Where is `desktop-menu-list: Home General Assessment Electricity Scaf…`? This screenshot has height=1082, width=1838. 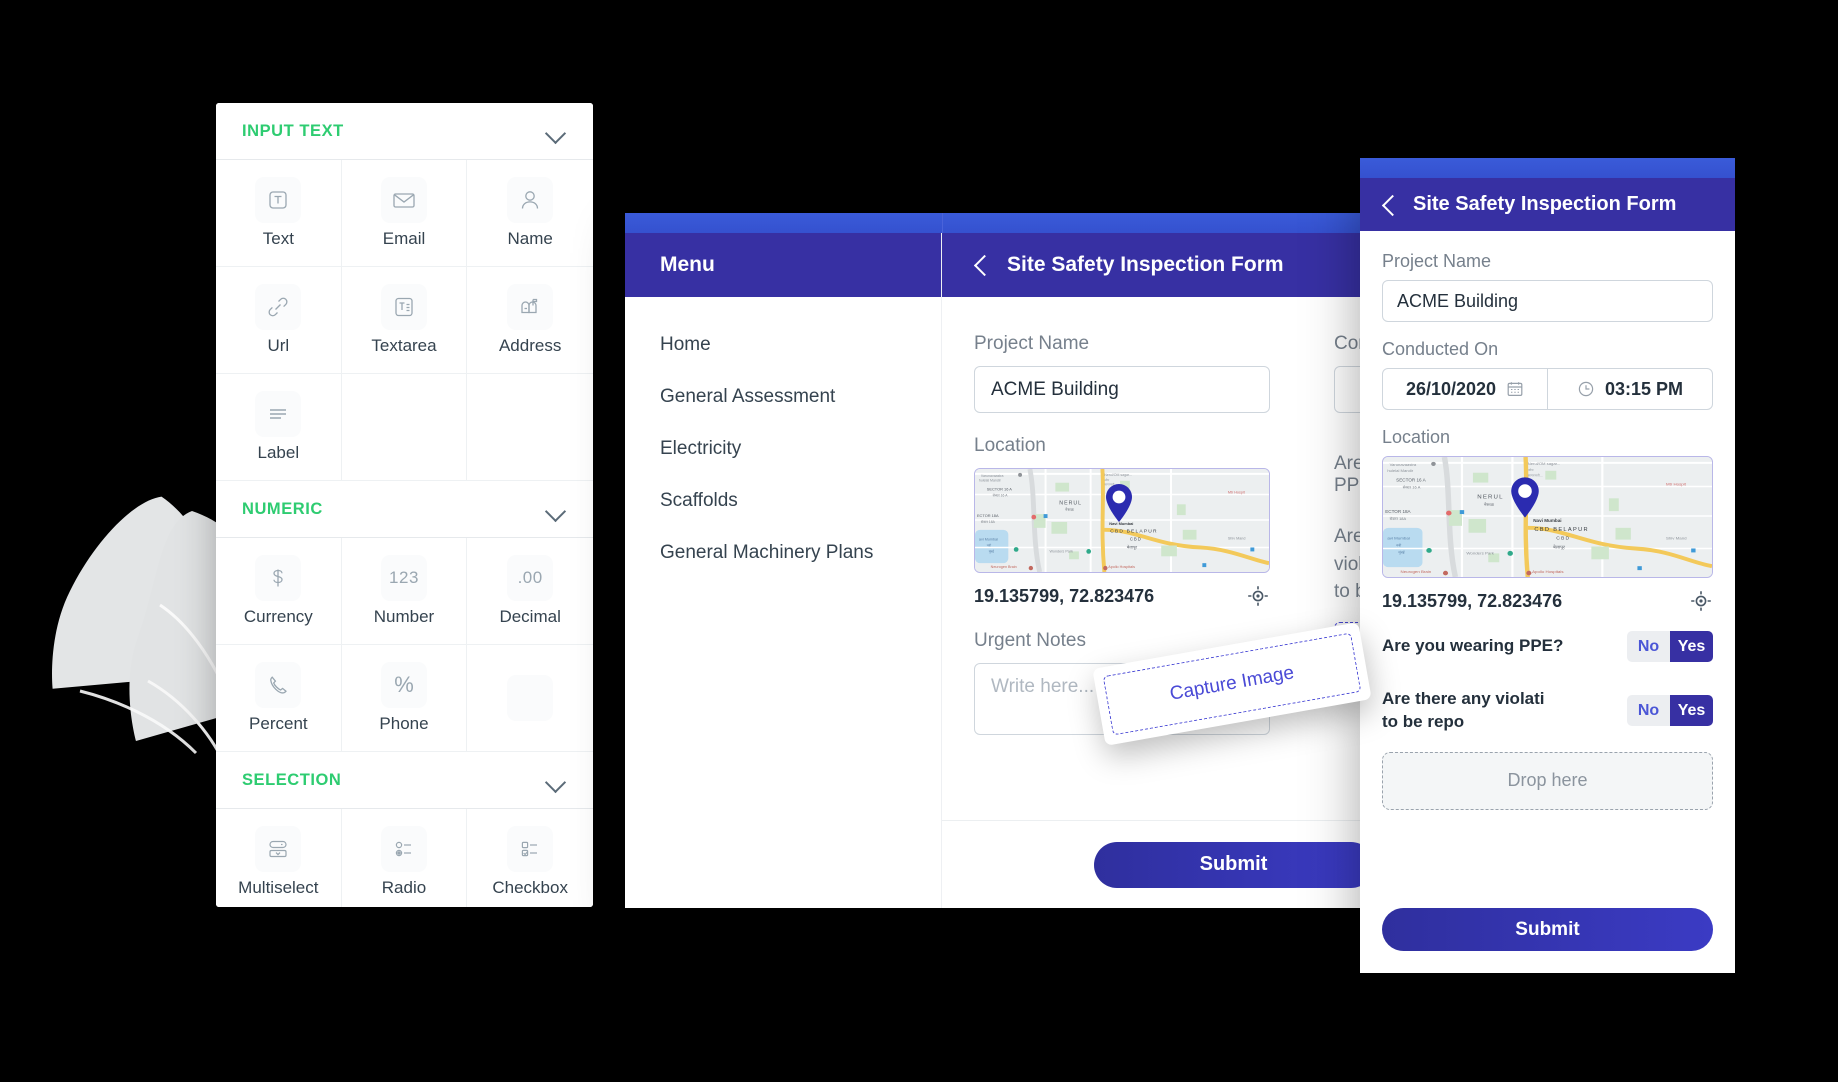 desktop-menu-list: Home General Assessment Electricity Scaf… is located at coordinates (783, 438).